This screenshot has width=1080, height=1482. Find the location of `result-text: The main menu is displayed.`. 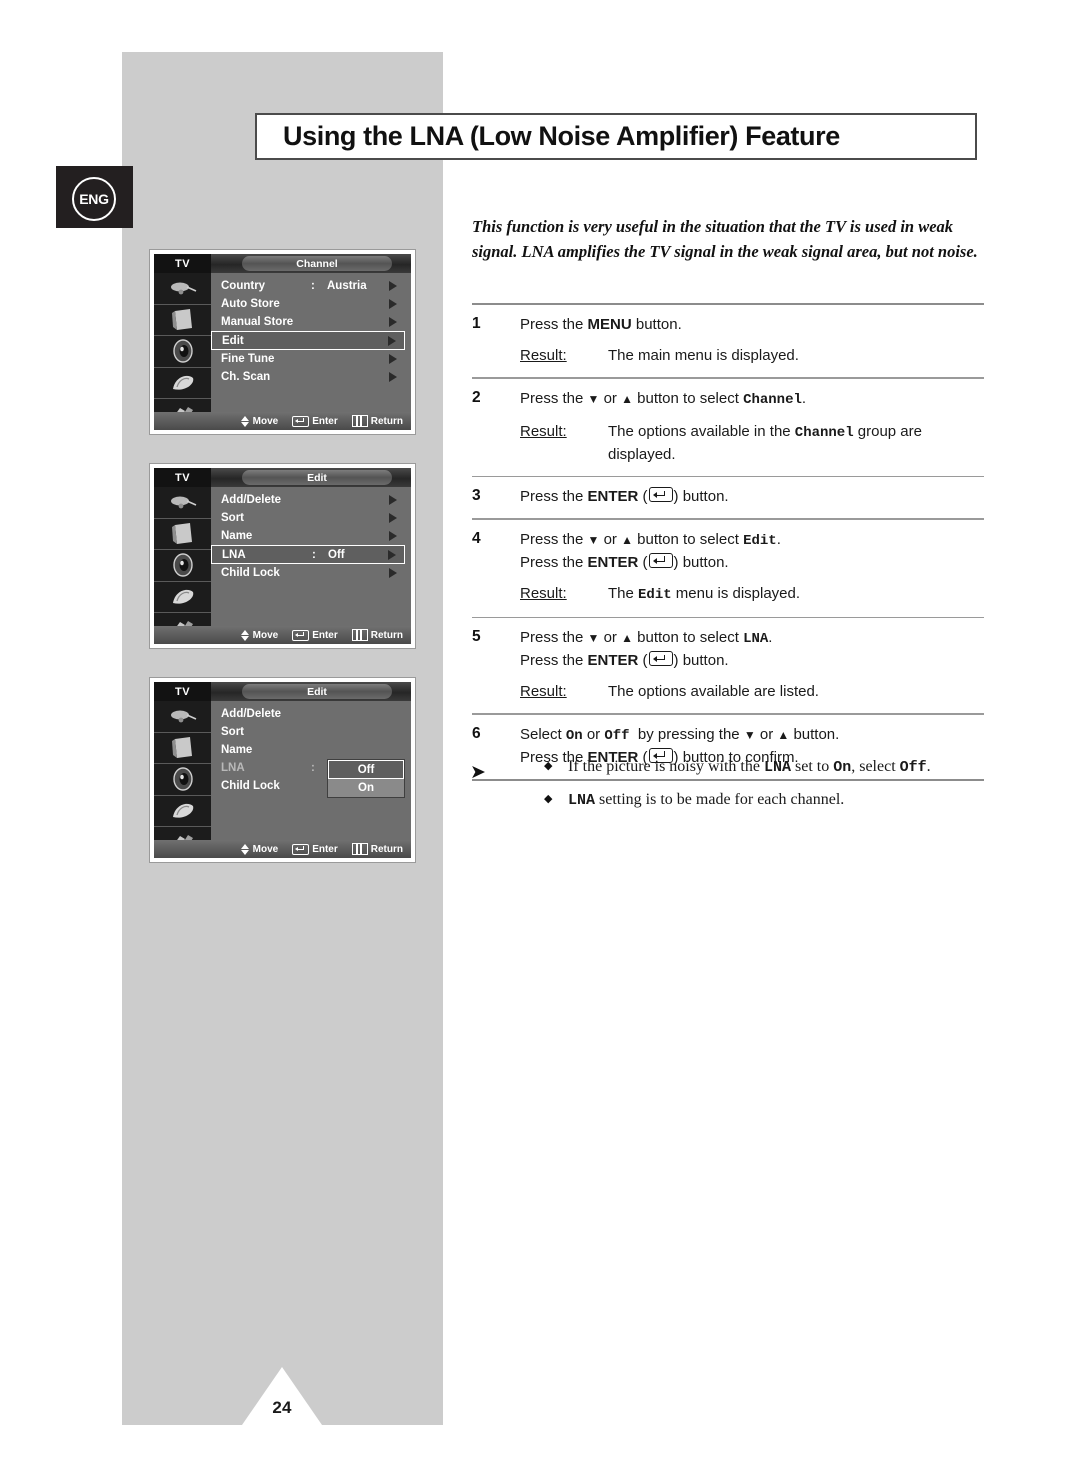

result-text: The main menu is displayed. is located at coordinates (703, 355).